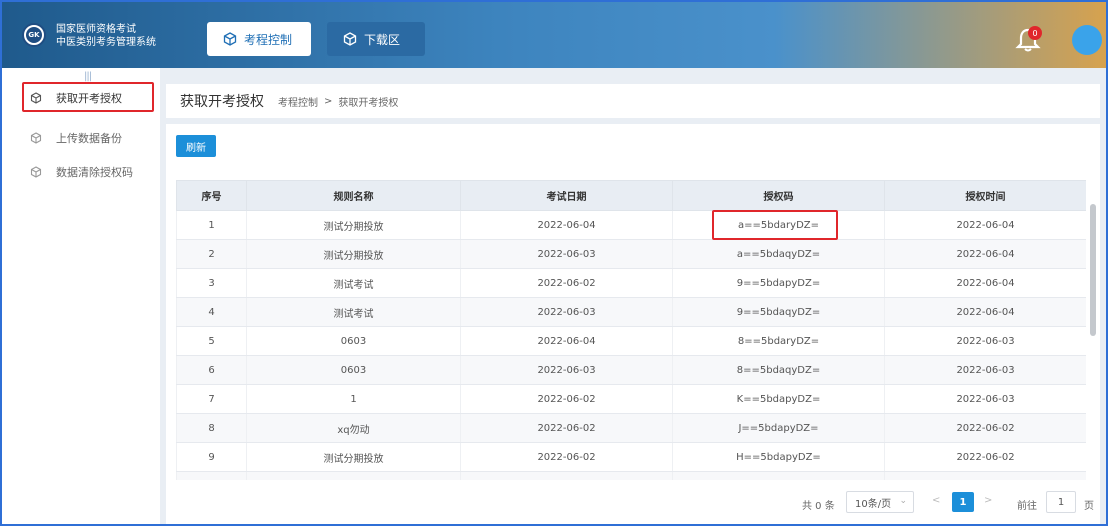 This screenshot has height=526, width=1108. What do you see at coordinates (353, 195) in the screenshot?
I see `column-header-rule-name: 规则名称` at bounding box center [353, 195].